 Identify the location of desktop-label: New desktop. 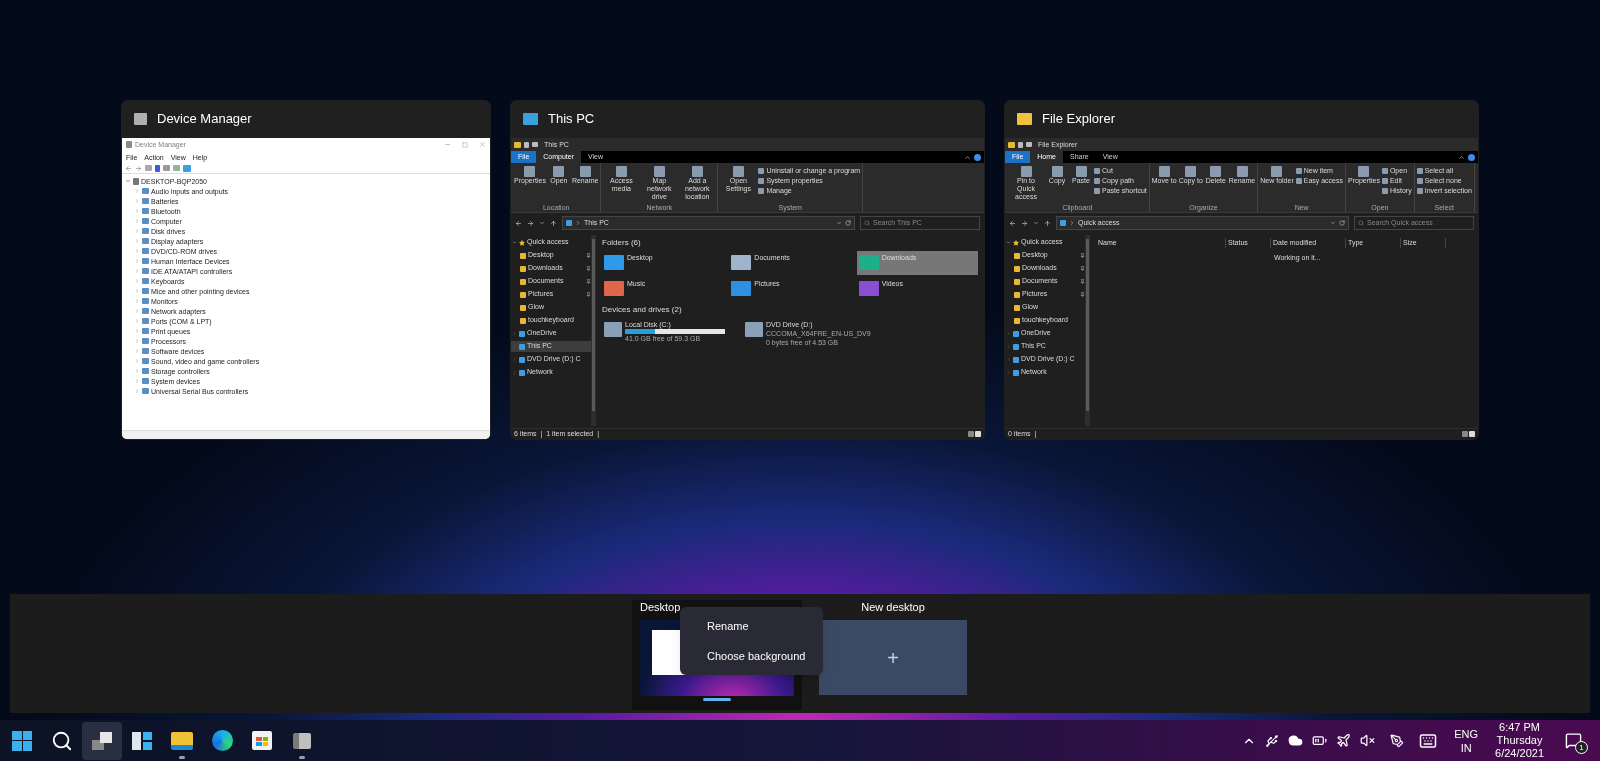
(893, 607).